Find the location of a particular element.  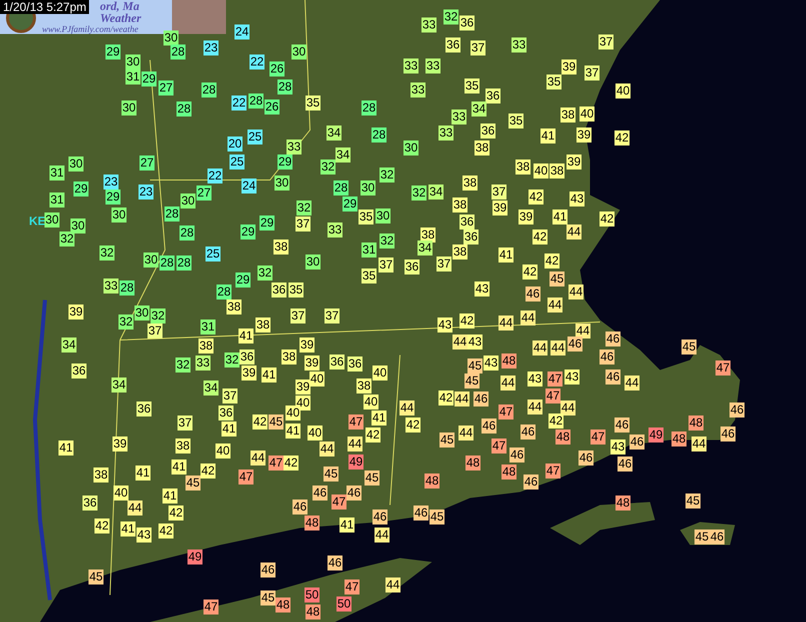

temperature-label: 24 is located at coordinates (249, 186).